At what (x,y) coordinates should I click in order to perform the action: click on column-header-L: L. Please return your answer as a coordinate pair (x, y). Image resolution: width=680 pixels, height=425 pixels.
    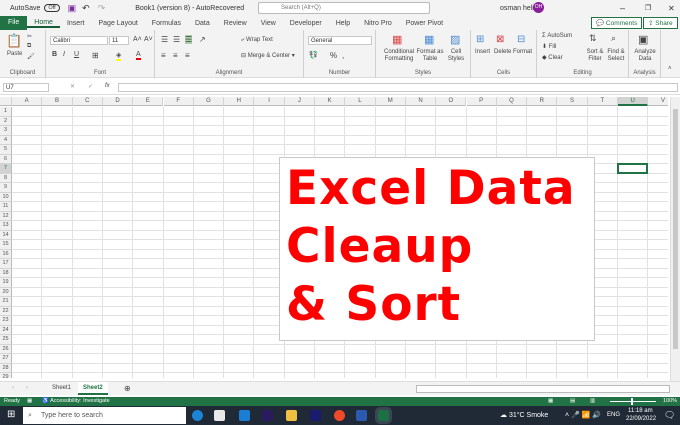
    Looking at the image, I should click on (360, 101).